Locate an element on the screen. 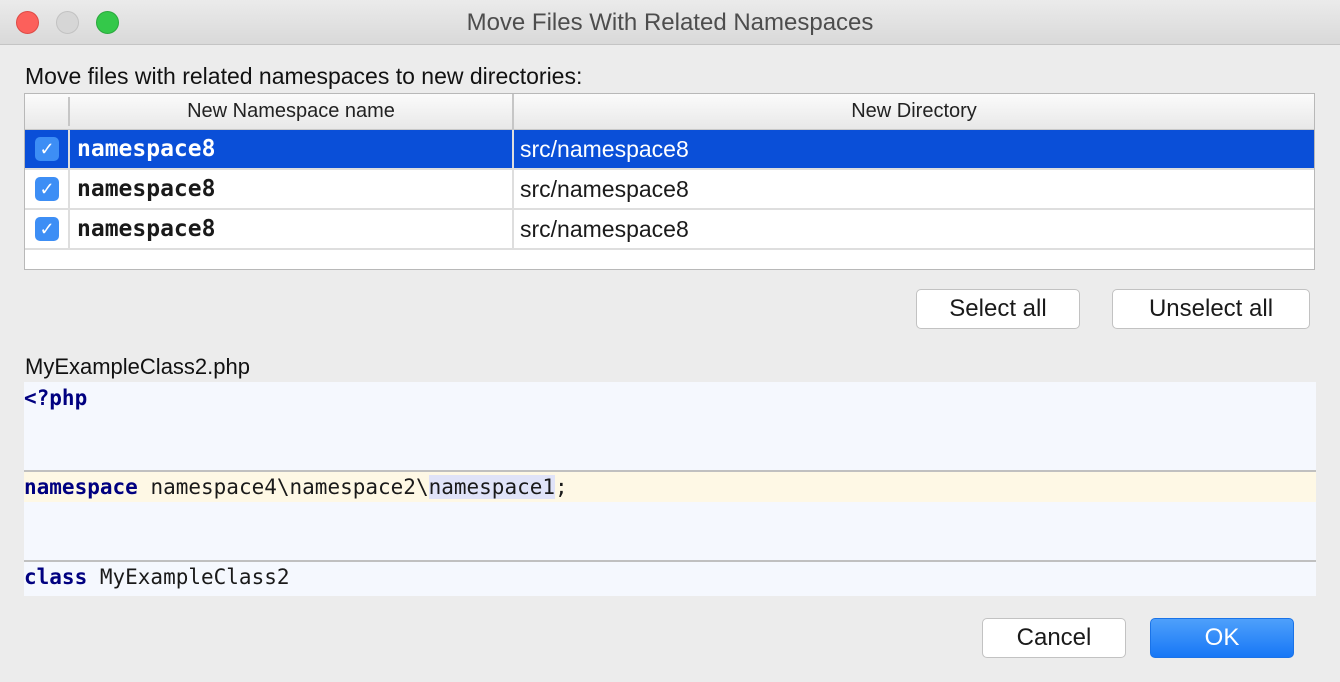  class-name: MyExampleClass2 is located at coordinates (188, 577).